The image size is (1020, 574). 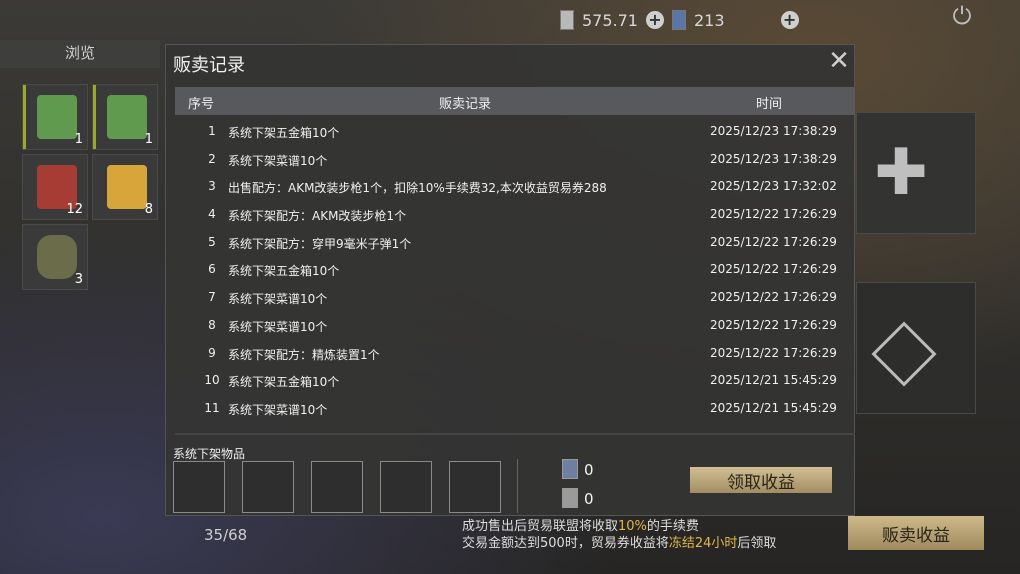 I want to click on row-record: 系统下架配方：穿甲9毫米子弹1个, so click(x=320, y=243).